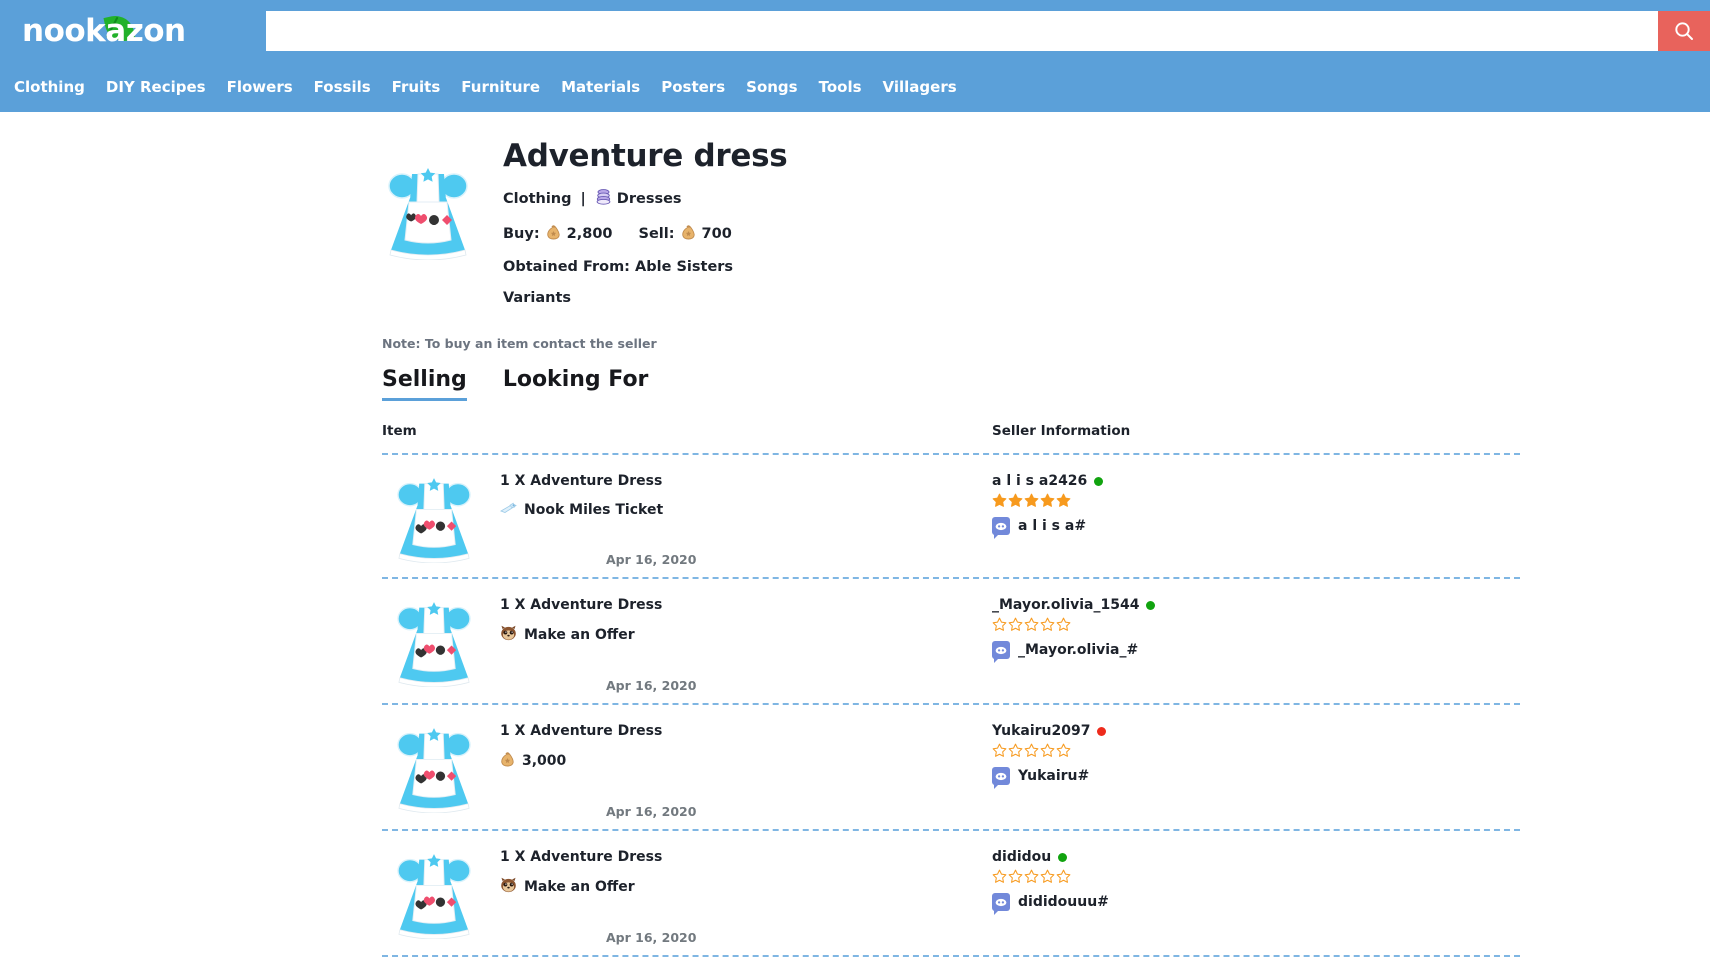 The height and width of the screenshot is (957, 1710). I want to click on discord-handle: dididouuu#, so click(1063, 902).